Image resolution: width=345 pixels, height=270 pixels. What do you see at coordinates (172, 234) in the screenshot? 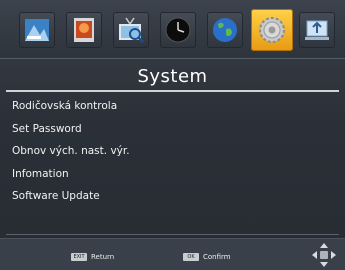
I see `bottom-divider` at bounding box center [172, 234].